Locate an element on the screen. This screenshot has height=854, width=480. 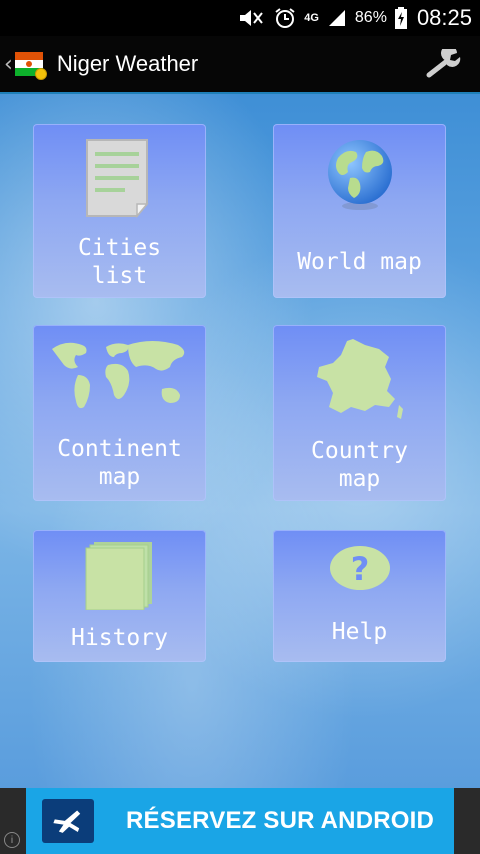
country-map-tile: Country map is located at coordinates (359, 413).